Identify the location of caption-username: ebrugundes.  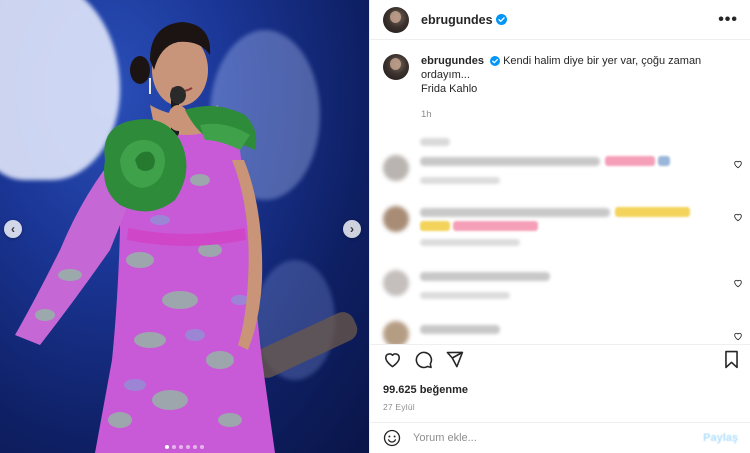
(452, 61).